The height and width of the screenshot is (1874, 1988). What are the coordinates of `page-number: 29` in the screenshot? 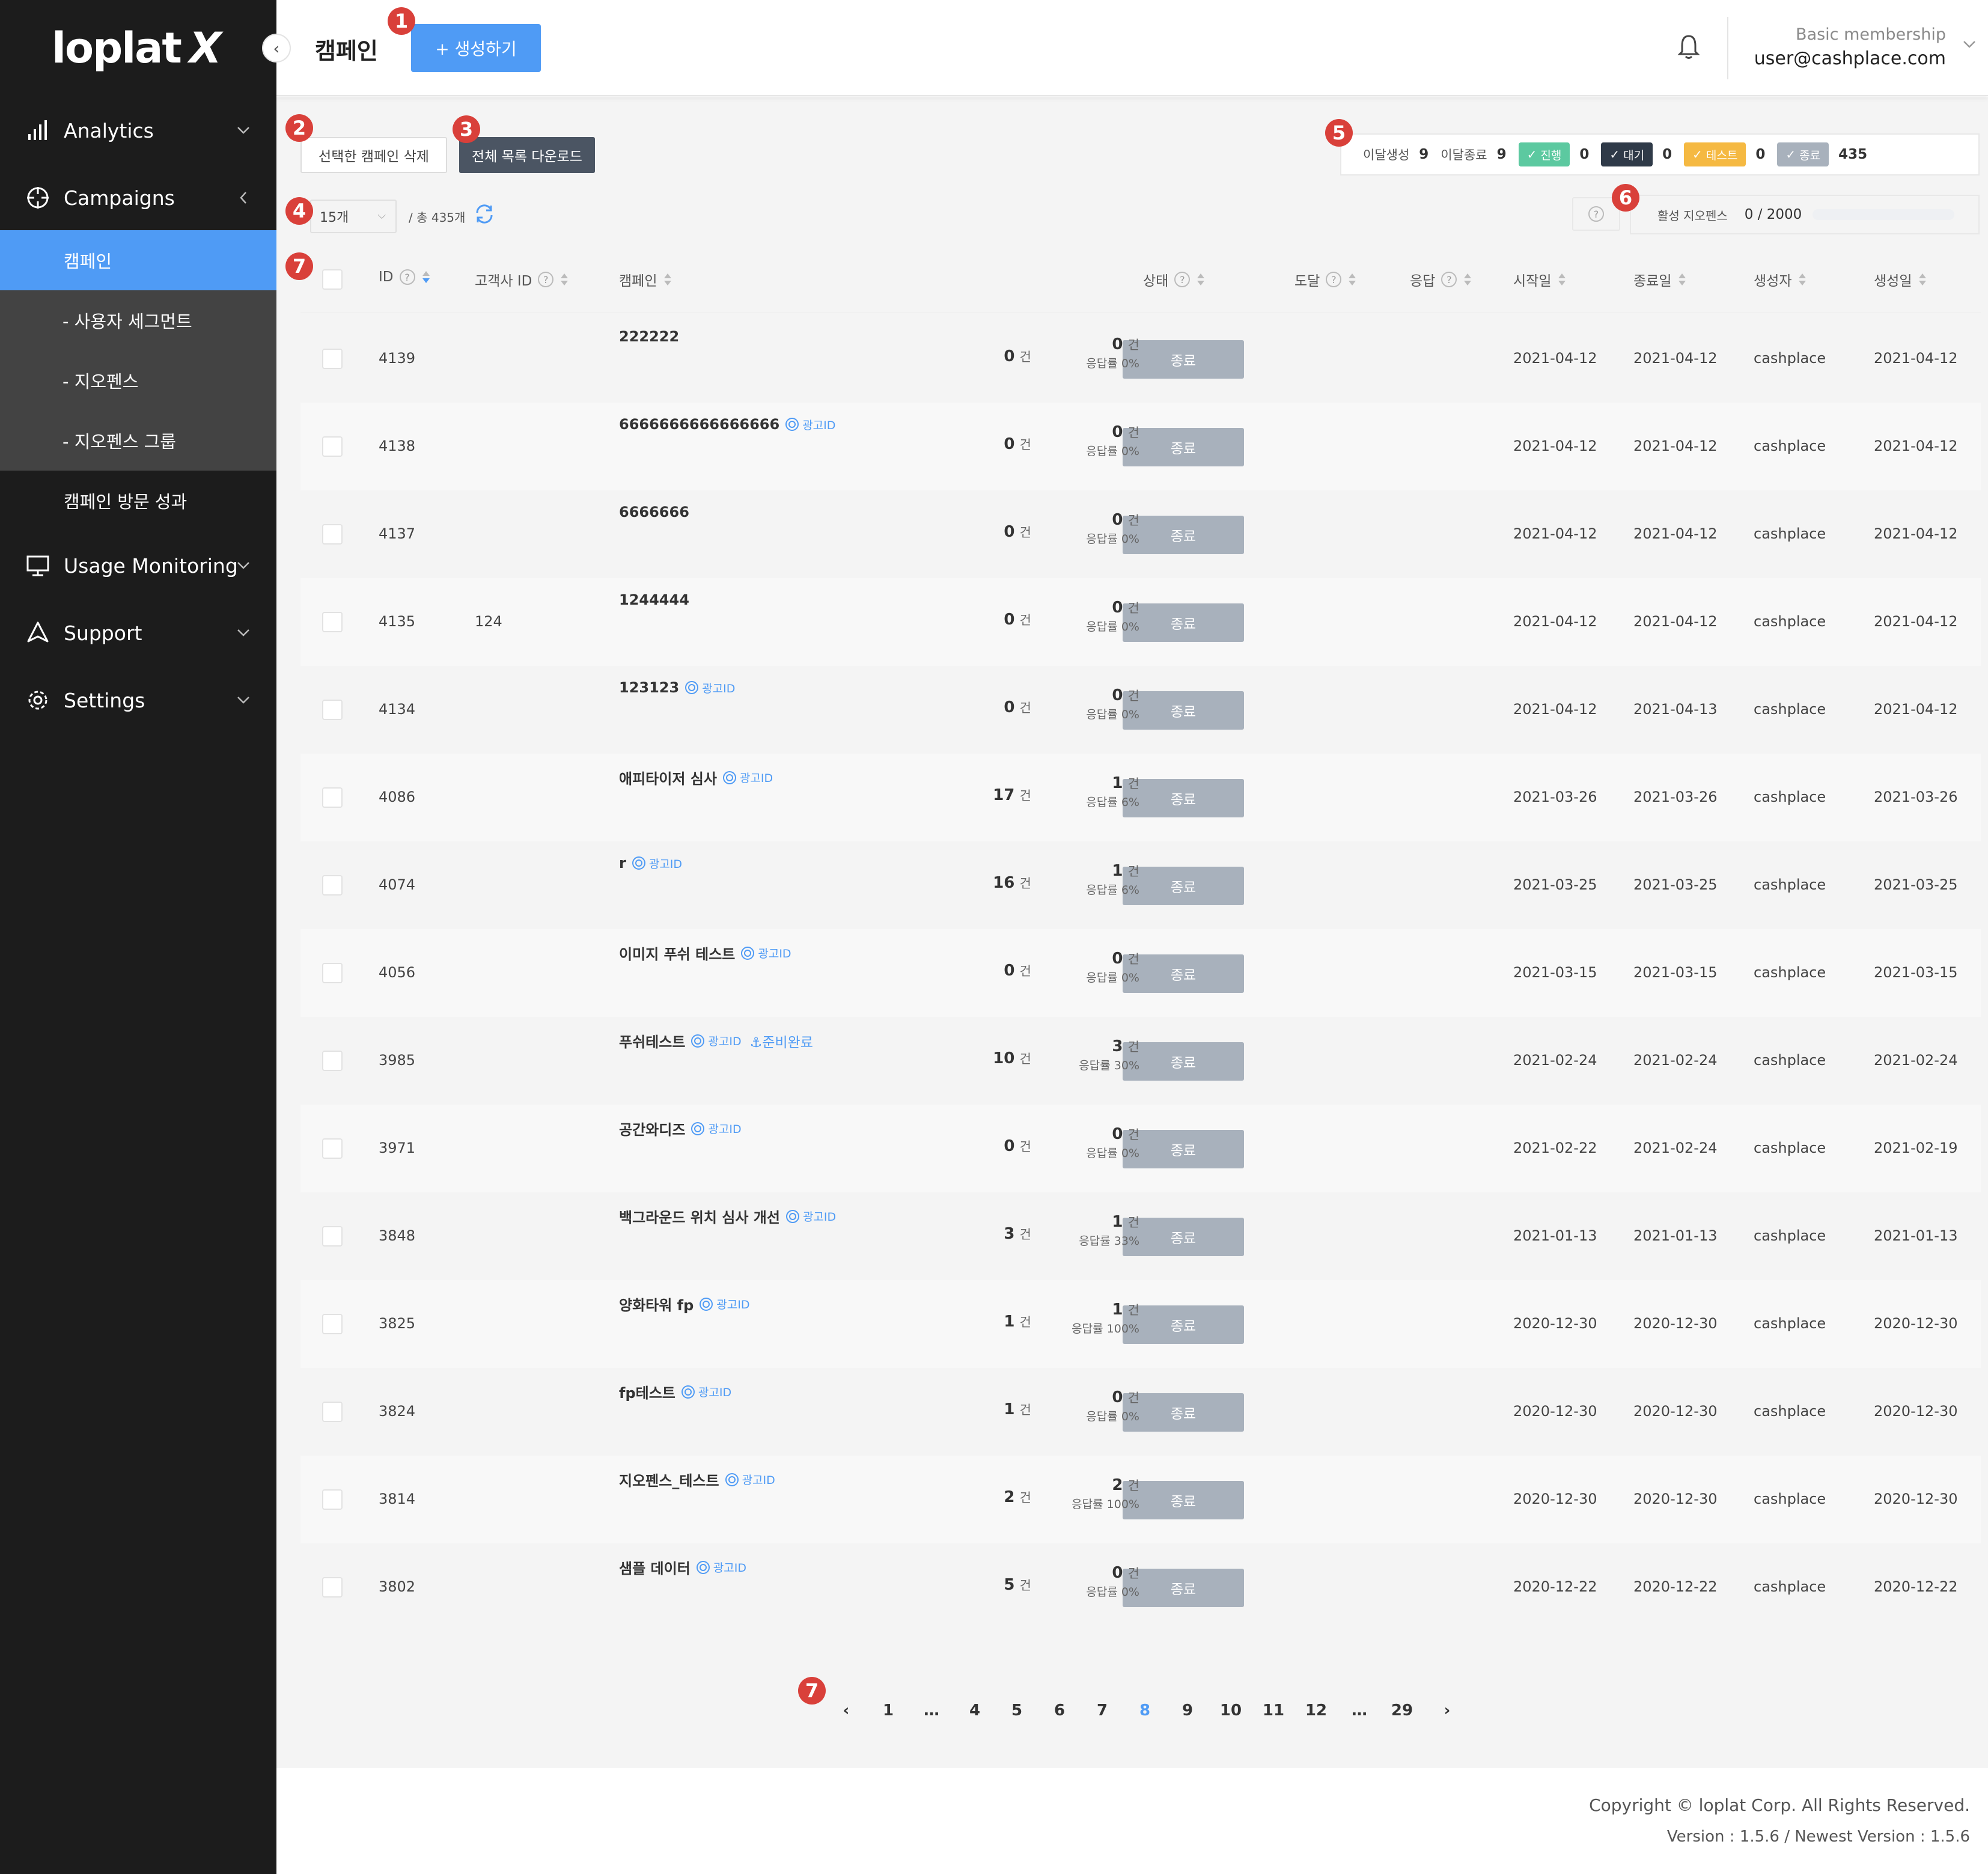 It's located at (1402, 1710).